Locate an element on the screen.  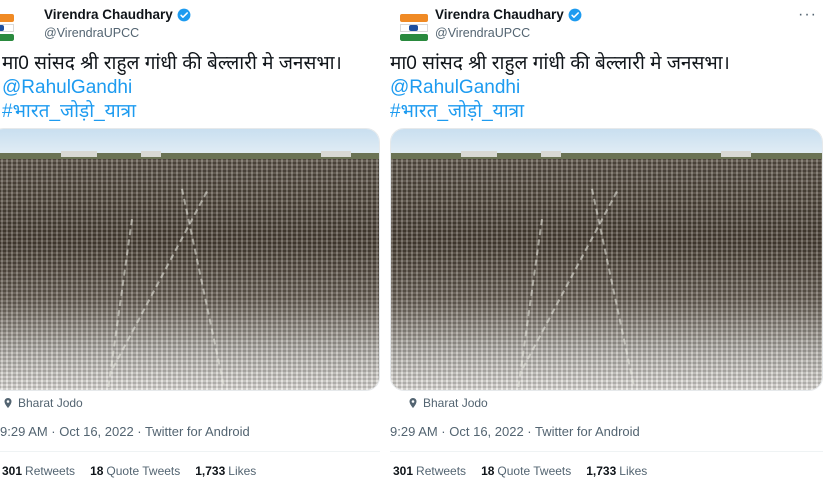
more-options-icon: ··· is located at coordinates (807, 15).